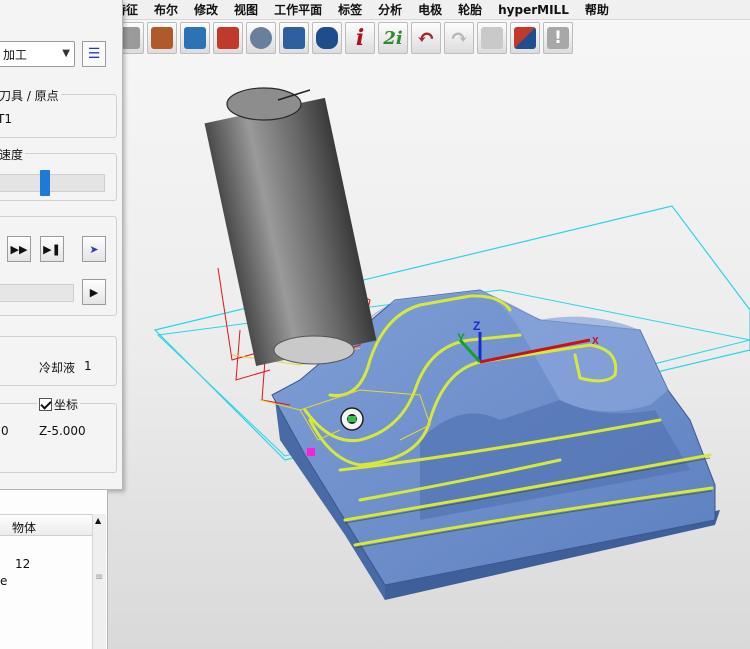  Describe the element at coordinates (24, 527) in the screenshot. I see `column-object: 物体` at that location.